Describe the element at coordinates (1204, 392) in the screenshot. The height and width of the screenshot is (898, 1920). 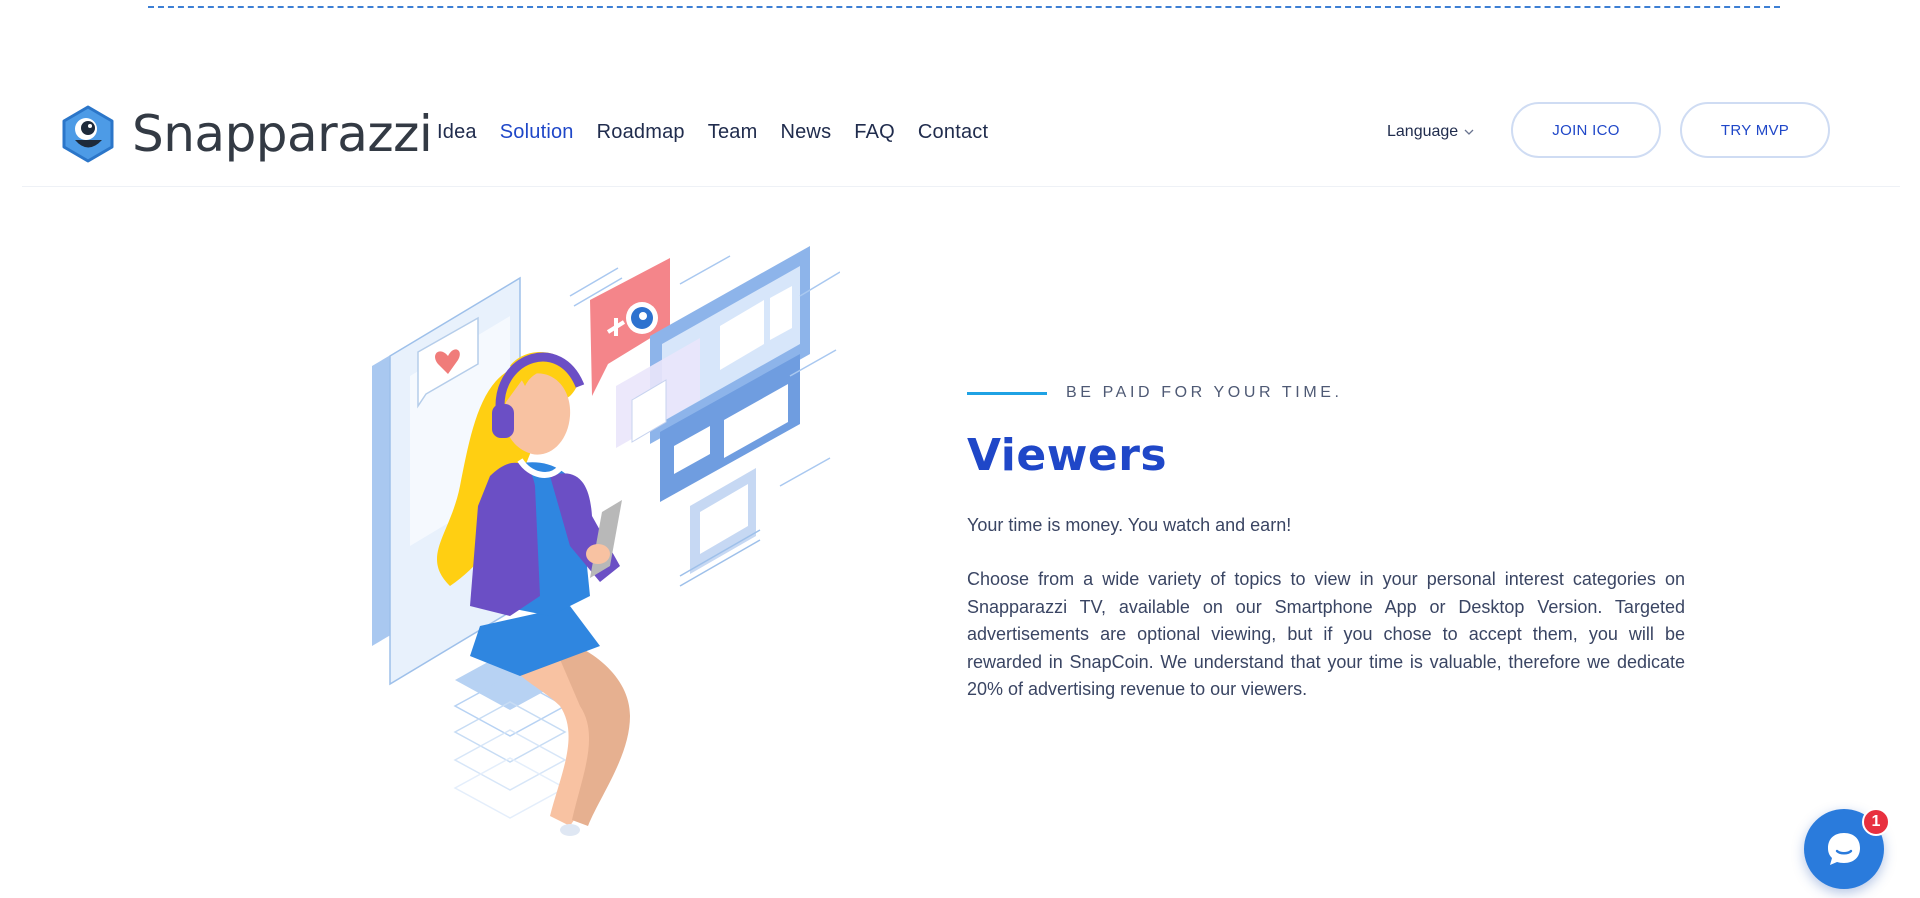
I see `section-eyebrow: BE PAID FOR YOUR TIME.` at that location.